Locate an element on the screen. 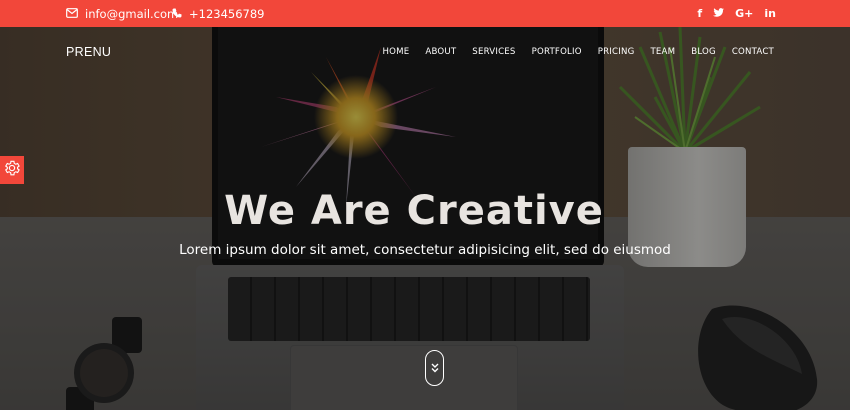 Image resolution: width=850 pixels, height=410 pixels. nav-portfolio: PORTFOLIO is located at coordinates (557, 52).